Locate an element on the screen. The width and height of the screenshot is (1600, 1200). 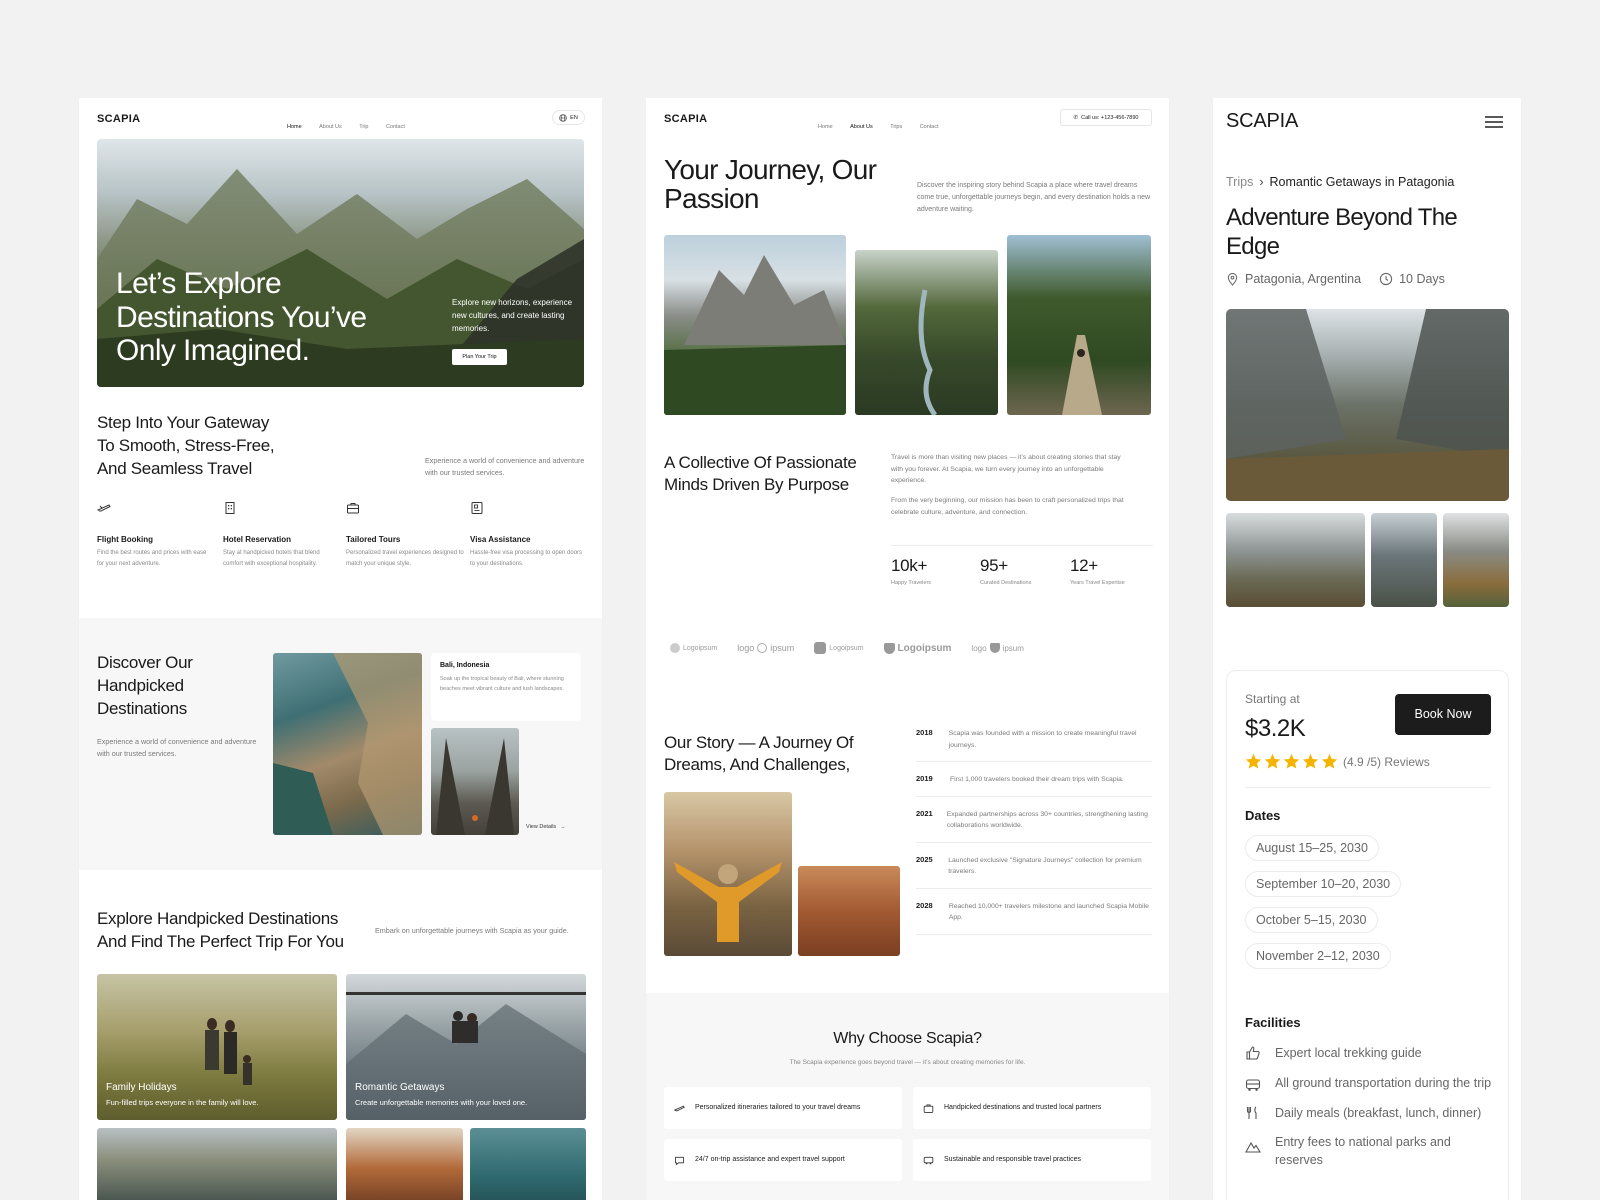
trip-title: Adventure Beyond The Edge is located at coordinates (1342, 232).